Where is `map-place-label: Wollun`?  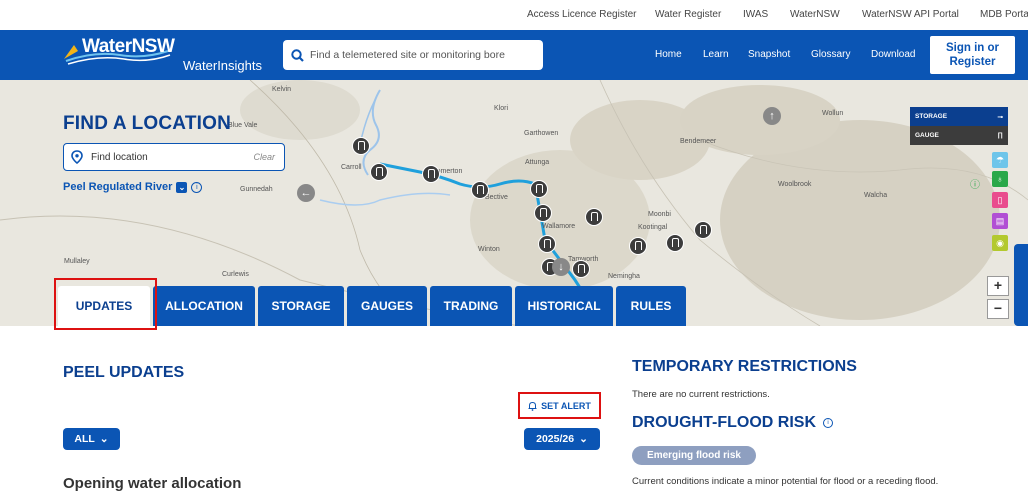
map-place-label: Wollun is located at coordinates (833, 113).